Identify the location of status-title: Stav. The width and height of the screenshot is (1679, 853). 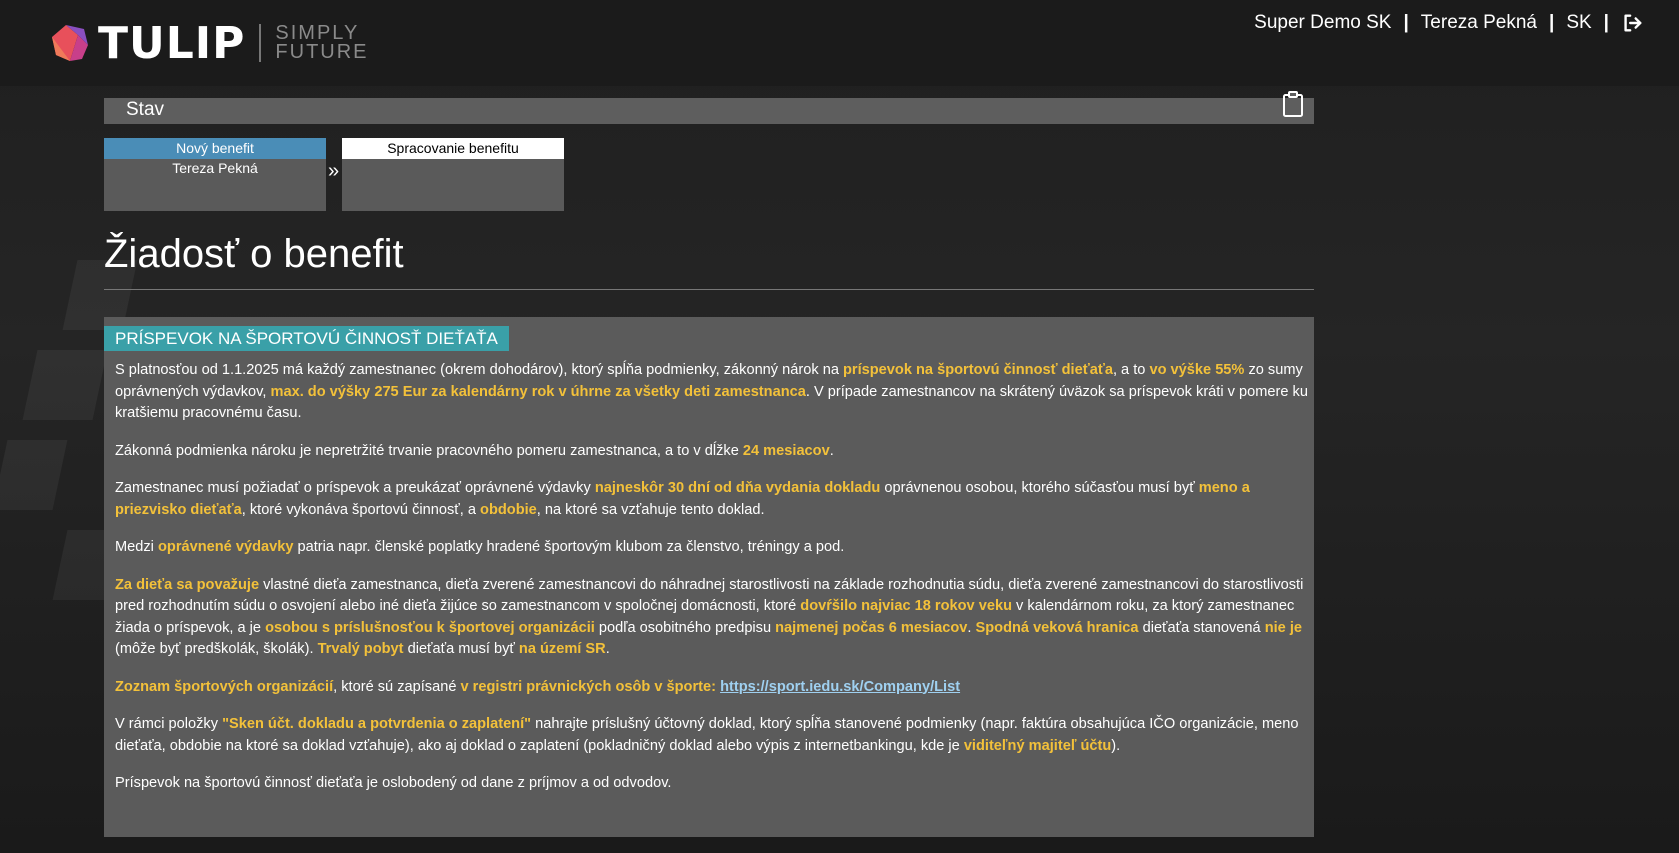
(145, 109).